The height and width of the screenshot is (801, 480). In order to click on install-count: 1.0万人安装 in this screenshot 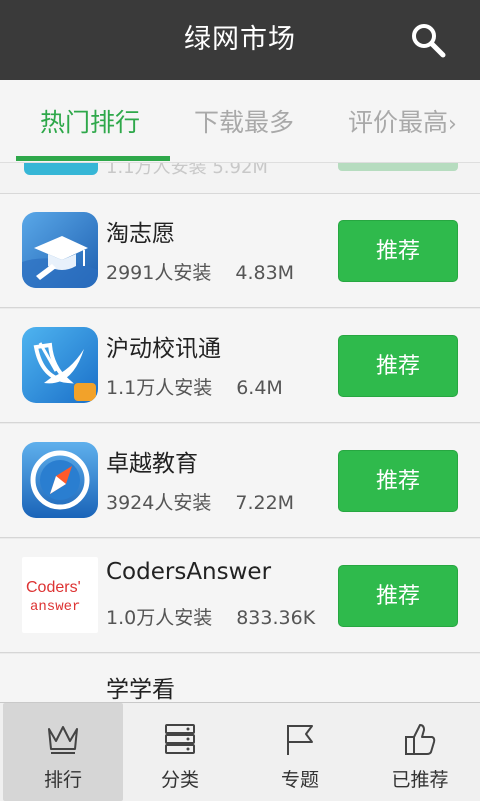, I will do `click(159, 618)`.